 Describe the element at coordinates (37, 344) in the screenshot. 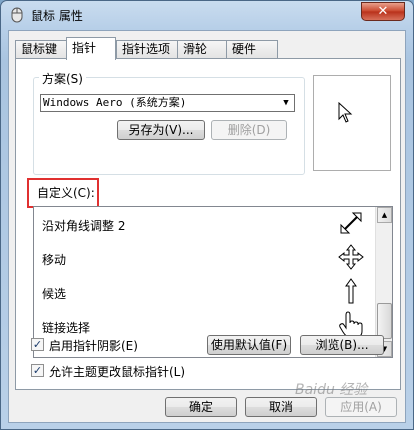

I see `shadow-checkbox: ✓` at that location.